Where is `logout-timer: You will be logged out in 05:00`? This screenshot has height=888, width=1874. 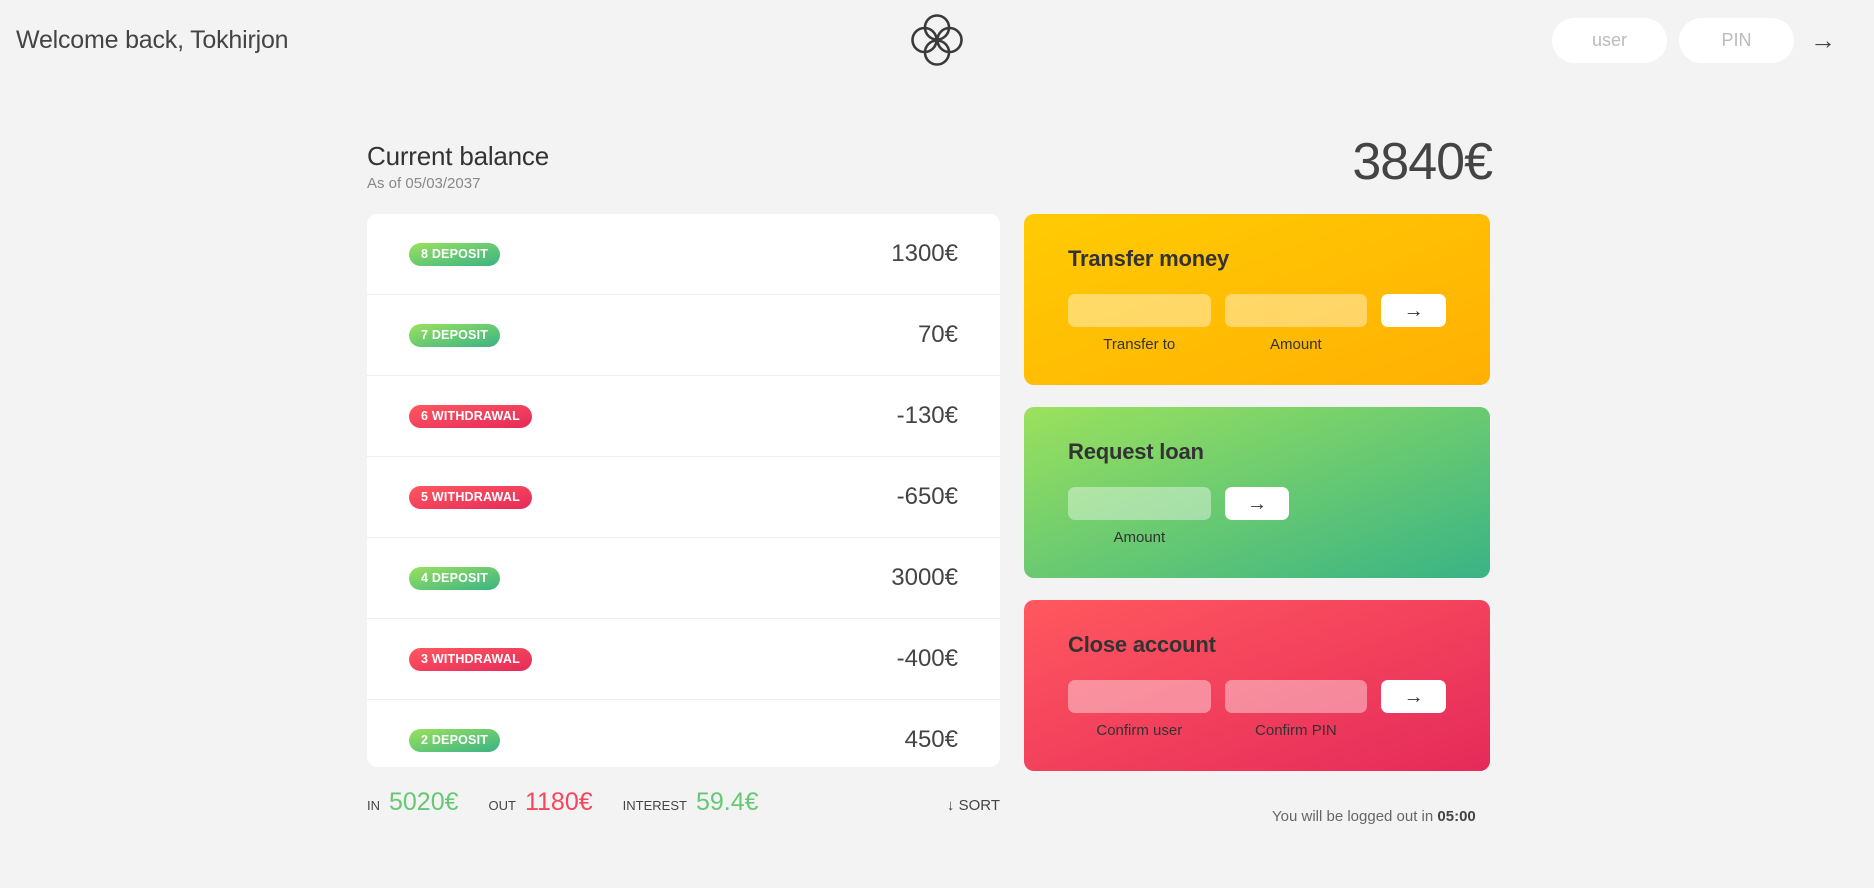 logout-timer: You will be logged out in 05:00 is located at coordinates (1374, 816).